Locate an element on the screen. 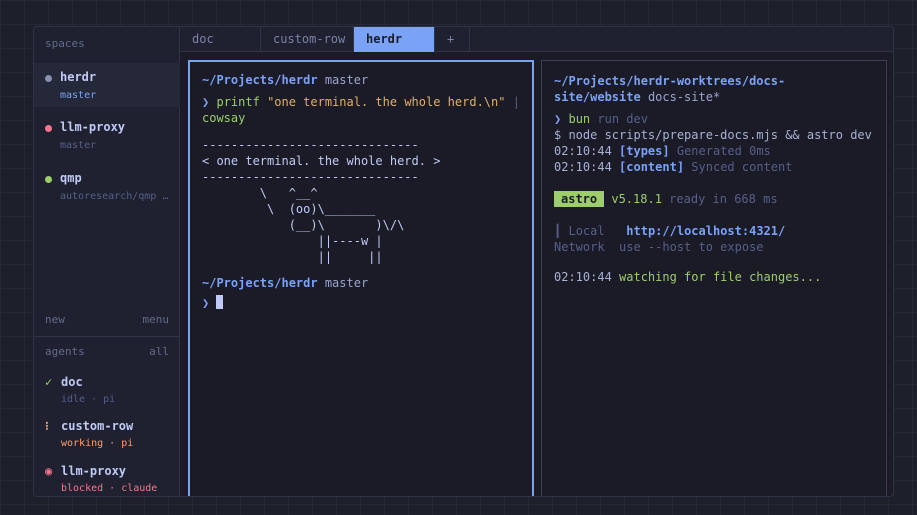 The image size is (917, 515). agent-item-custom-row: ⁝ custom-row working · pi is located at coordinates (107, 437).